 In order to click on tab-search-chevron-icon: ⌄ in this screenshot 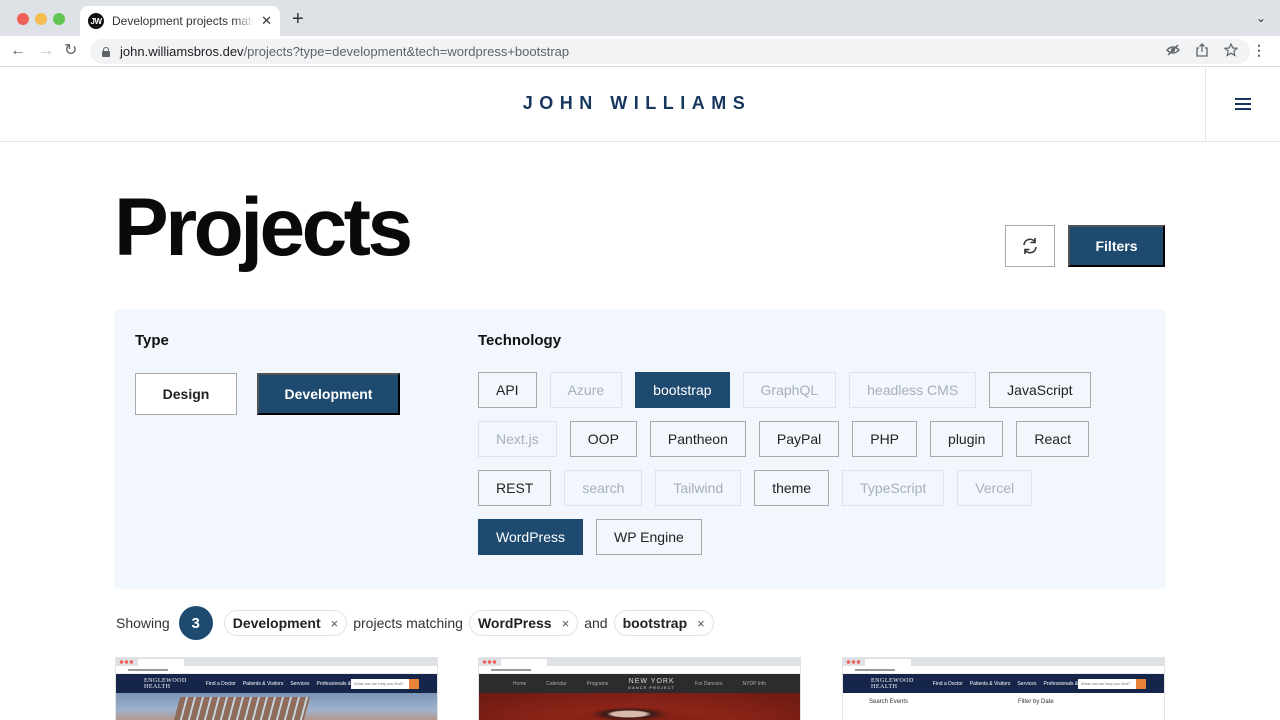, I will do `click(1261, 18)`.